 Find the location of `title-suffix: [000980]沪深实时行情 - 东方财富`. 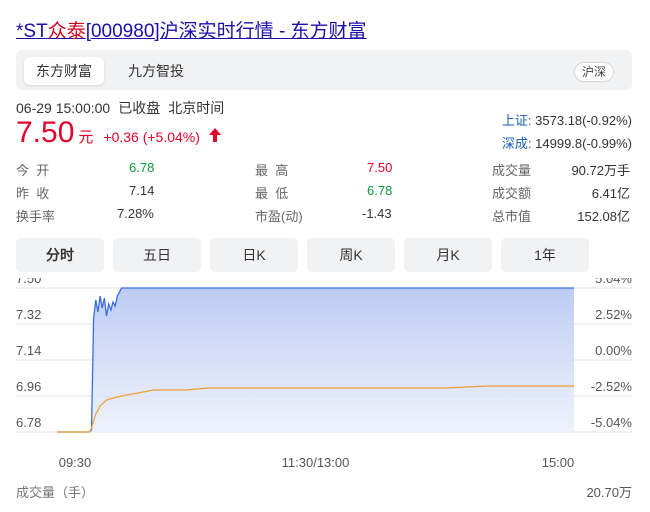

title-suffix: [000980]沪深实时行情 - 东方财富 is located at coordinates (226, 31).